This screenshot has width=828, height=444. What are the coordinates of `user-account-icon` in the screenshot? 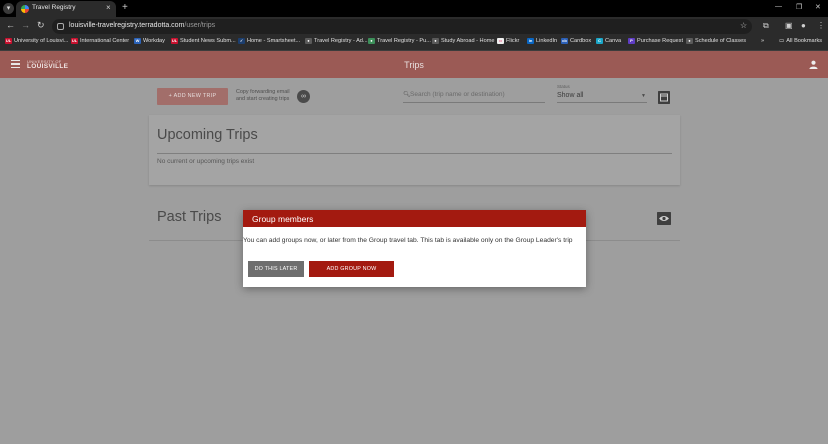 It's located at (813, 64).